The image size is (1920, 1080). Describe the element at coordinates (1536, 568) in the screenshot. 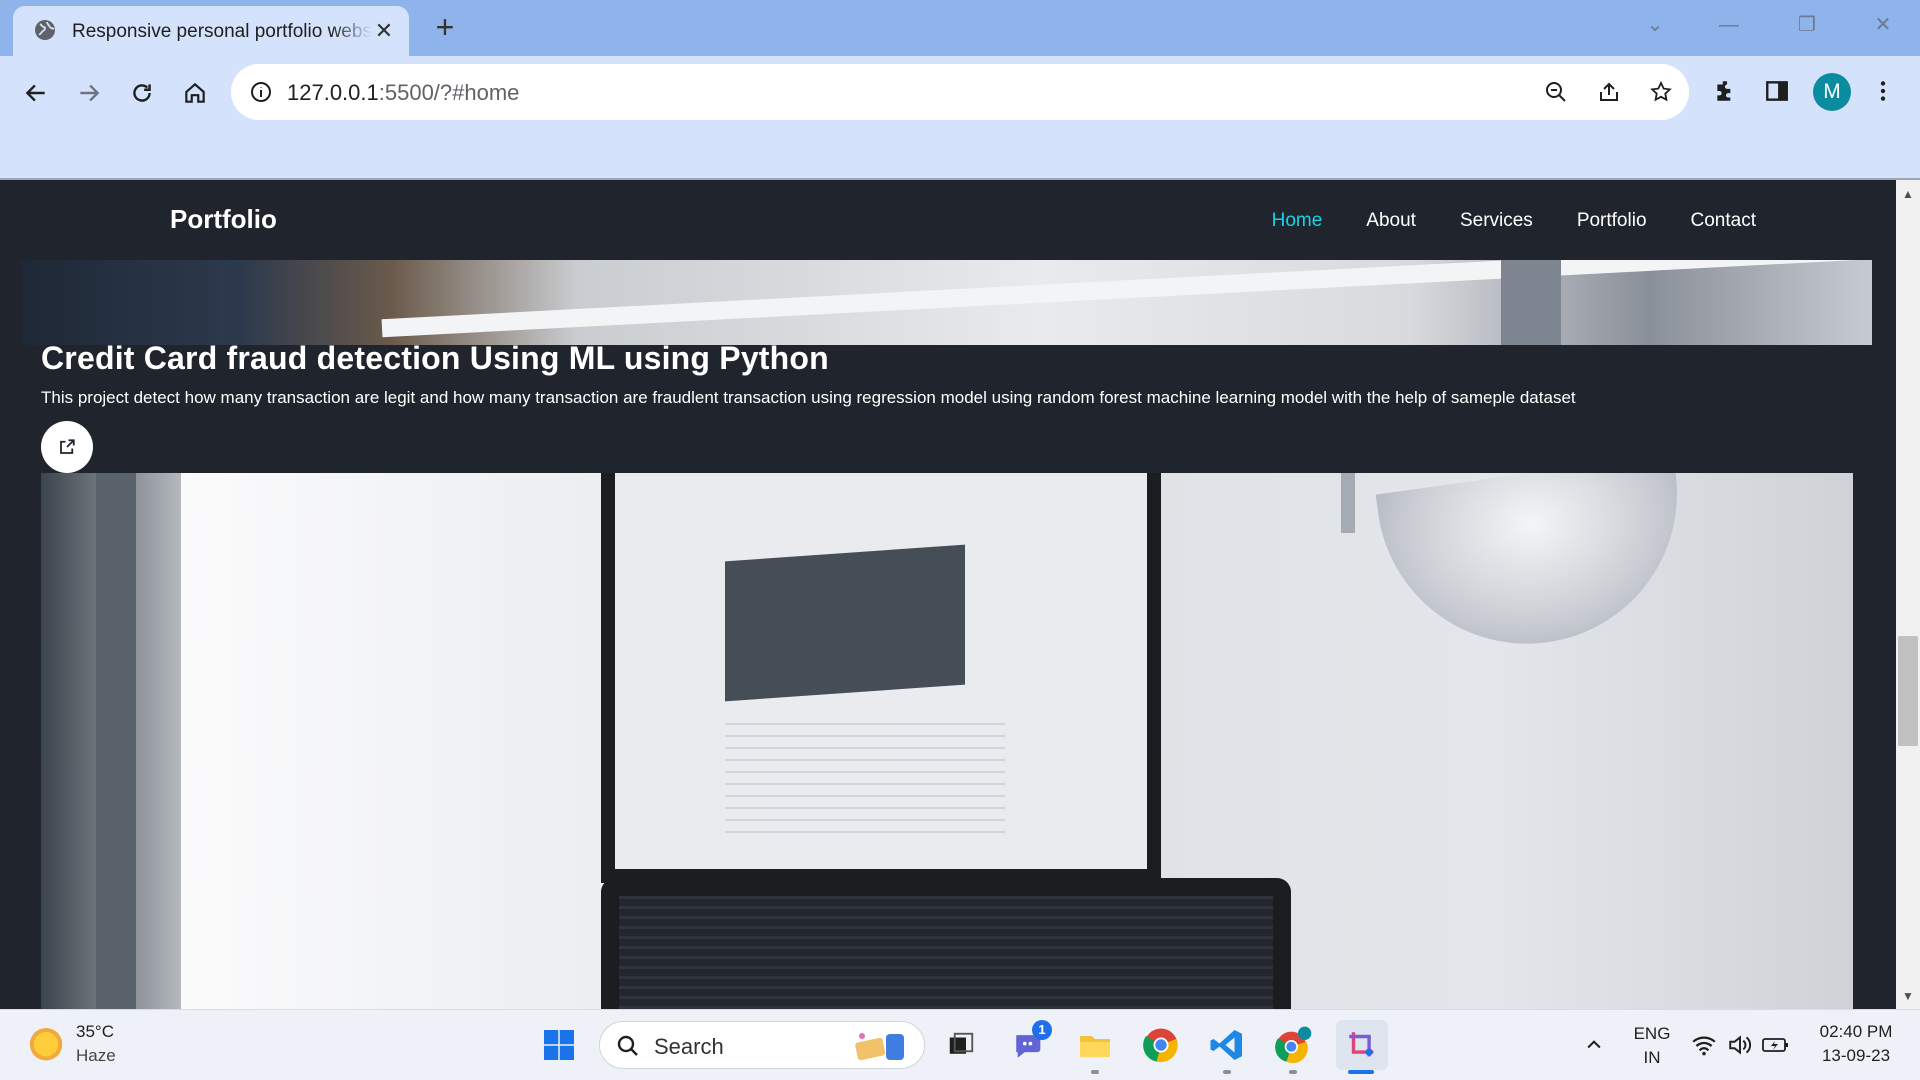

I see `lamp-image-detail` at that location.